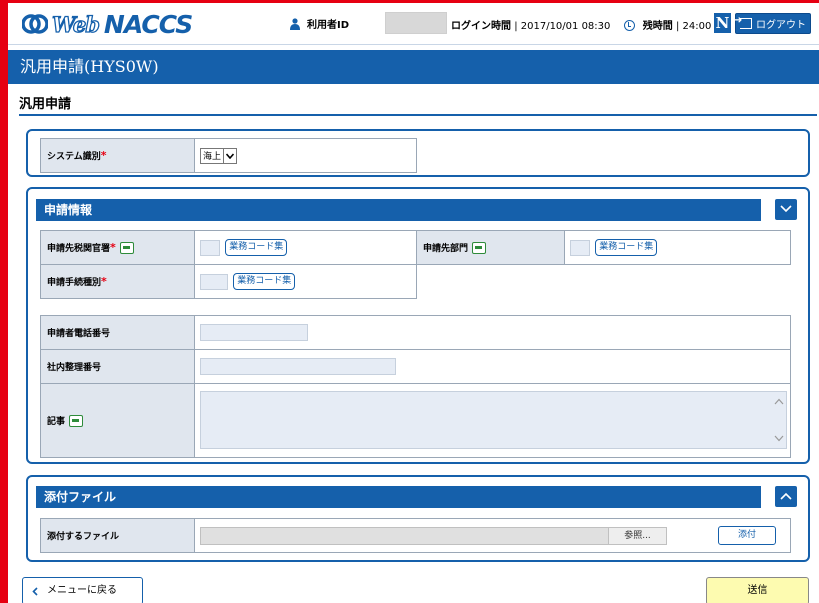 This screenshot has height=603, width=819. What do you see at coordinates (117, 281) in the screenshot?
I see `procedure-type-label-cell: 申請手続種別*` at bounding box center [117, 281].